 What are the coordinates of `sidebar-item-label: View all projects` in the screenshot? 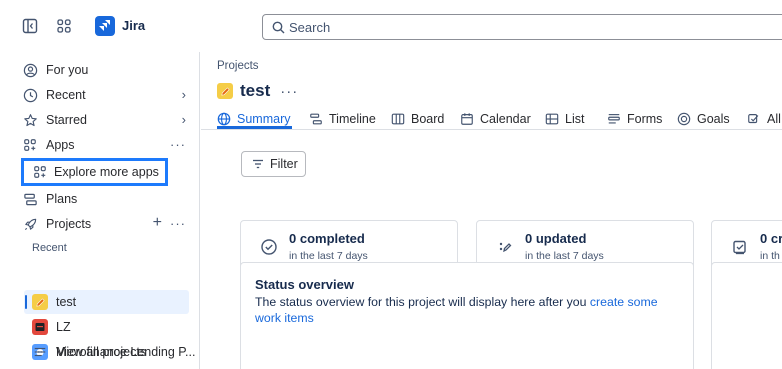 It's located at (101, 352).